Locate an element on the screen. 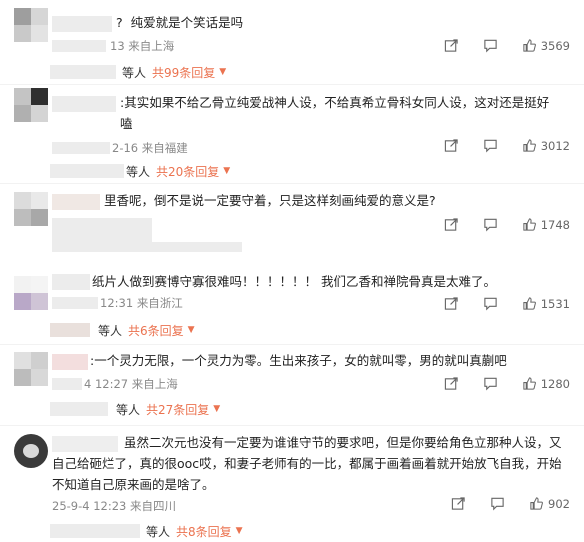 The width and height of the screenshot is (584, 542). reply-summary: 等人 共27条回复 ▼ is located at coordinates (310, 409).